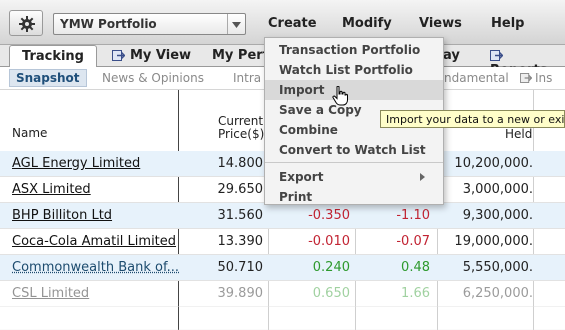 This screenshot has width=565, height=330. What do you see at coordinates (507, 23) in the screenshot?
I see `menu-help: Help` at bounding box center [507, 23].